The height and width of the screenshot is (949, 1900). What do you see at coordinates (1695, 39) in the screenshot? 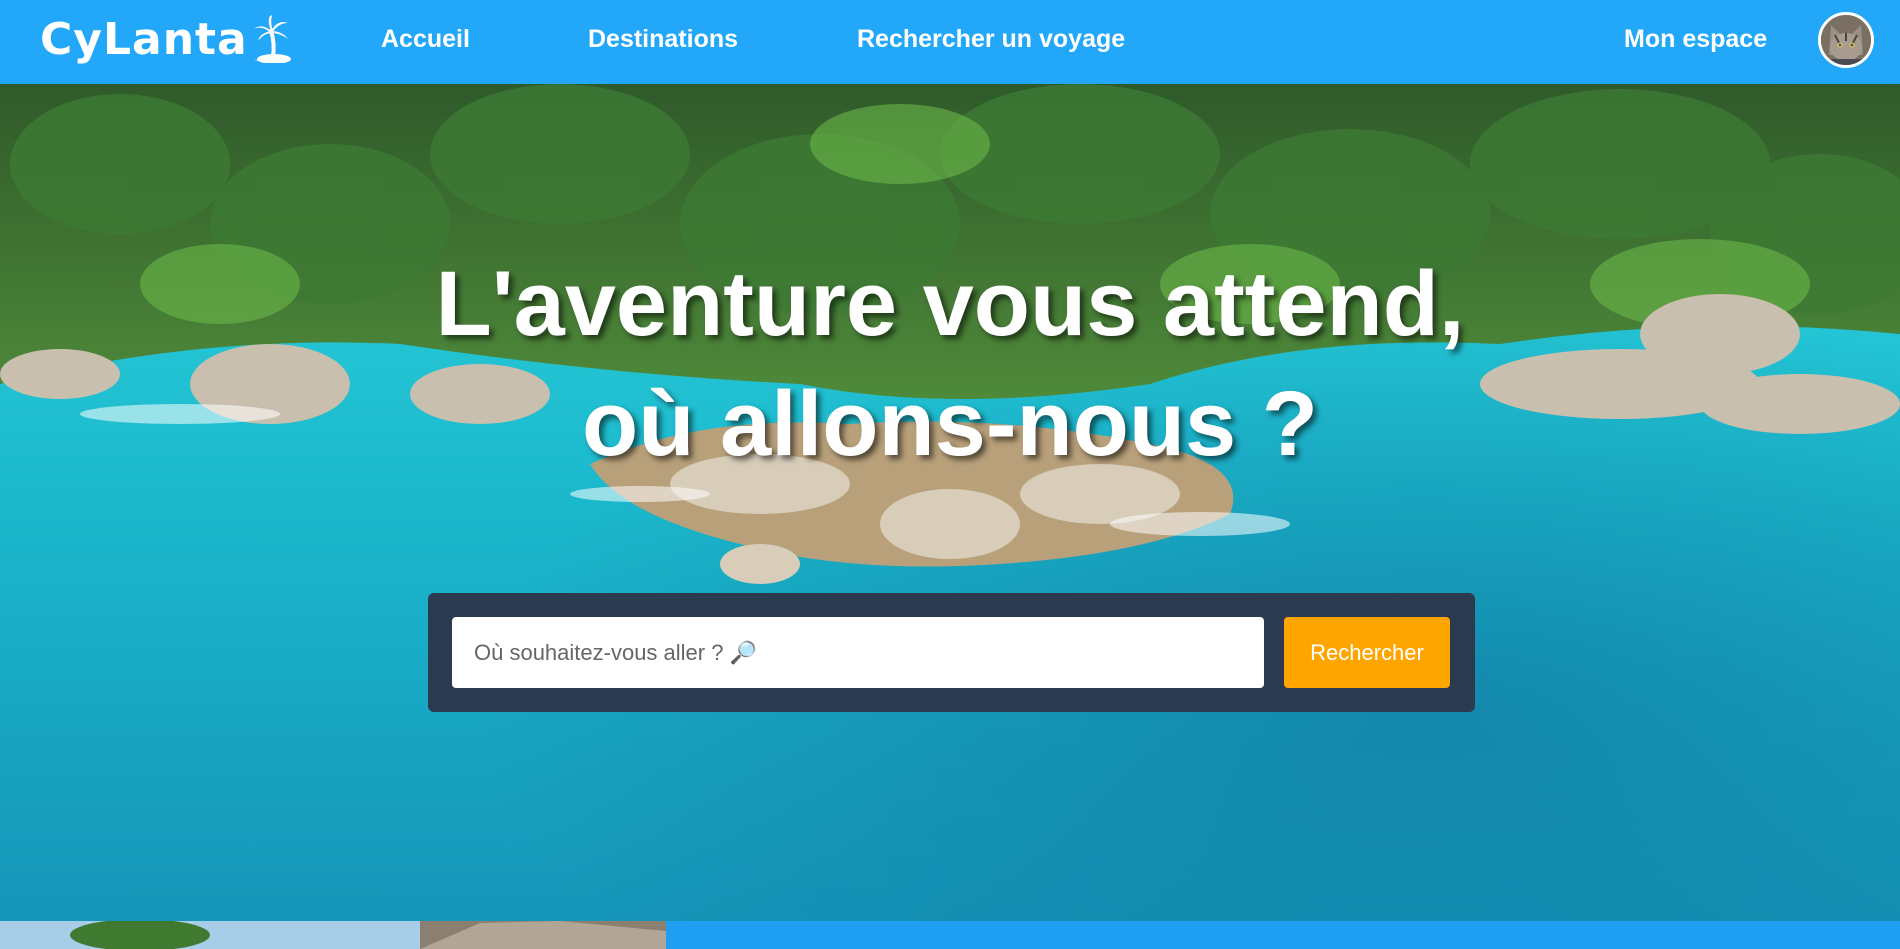
I see `nav-mon-espace: Mon espace` at bounding box center [1695, 39].